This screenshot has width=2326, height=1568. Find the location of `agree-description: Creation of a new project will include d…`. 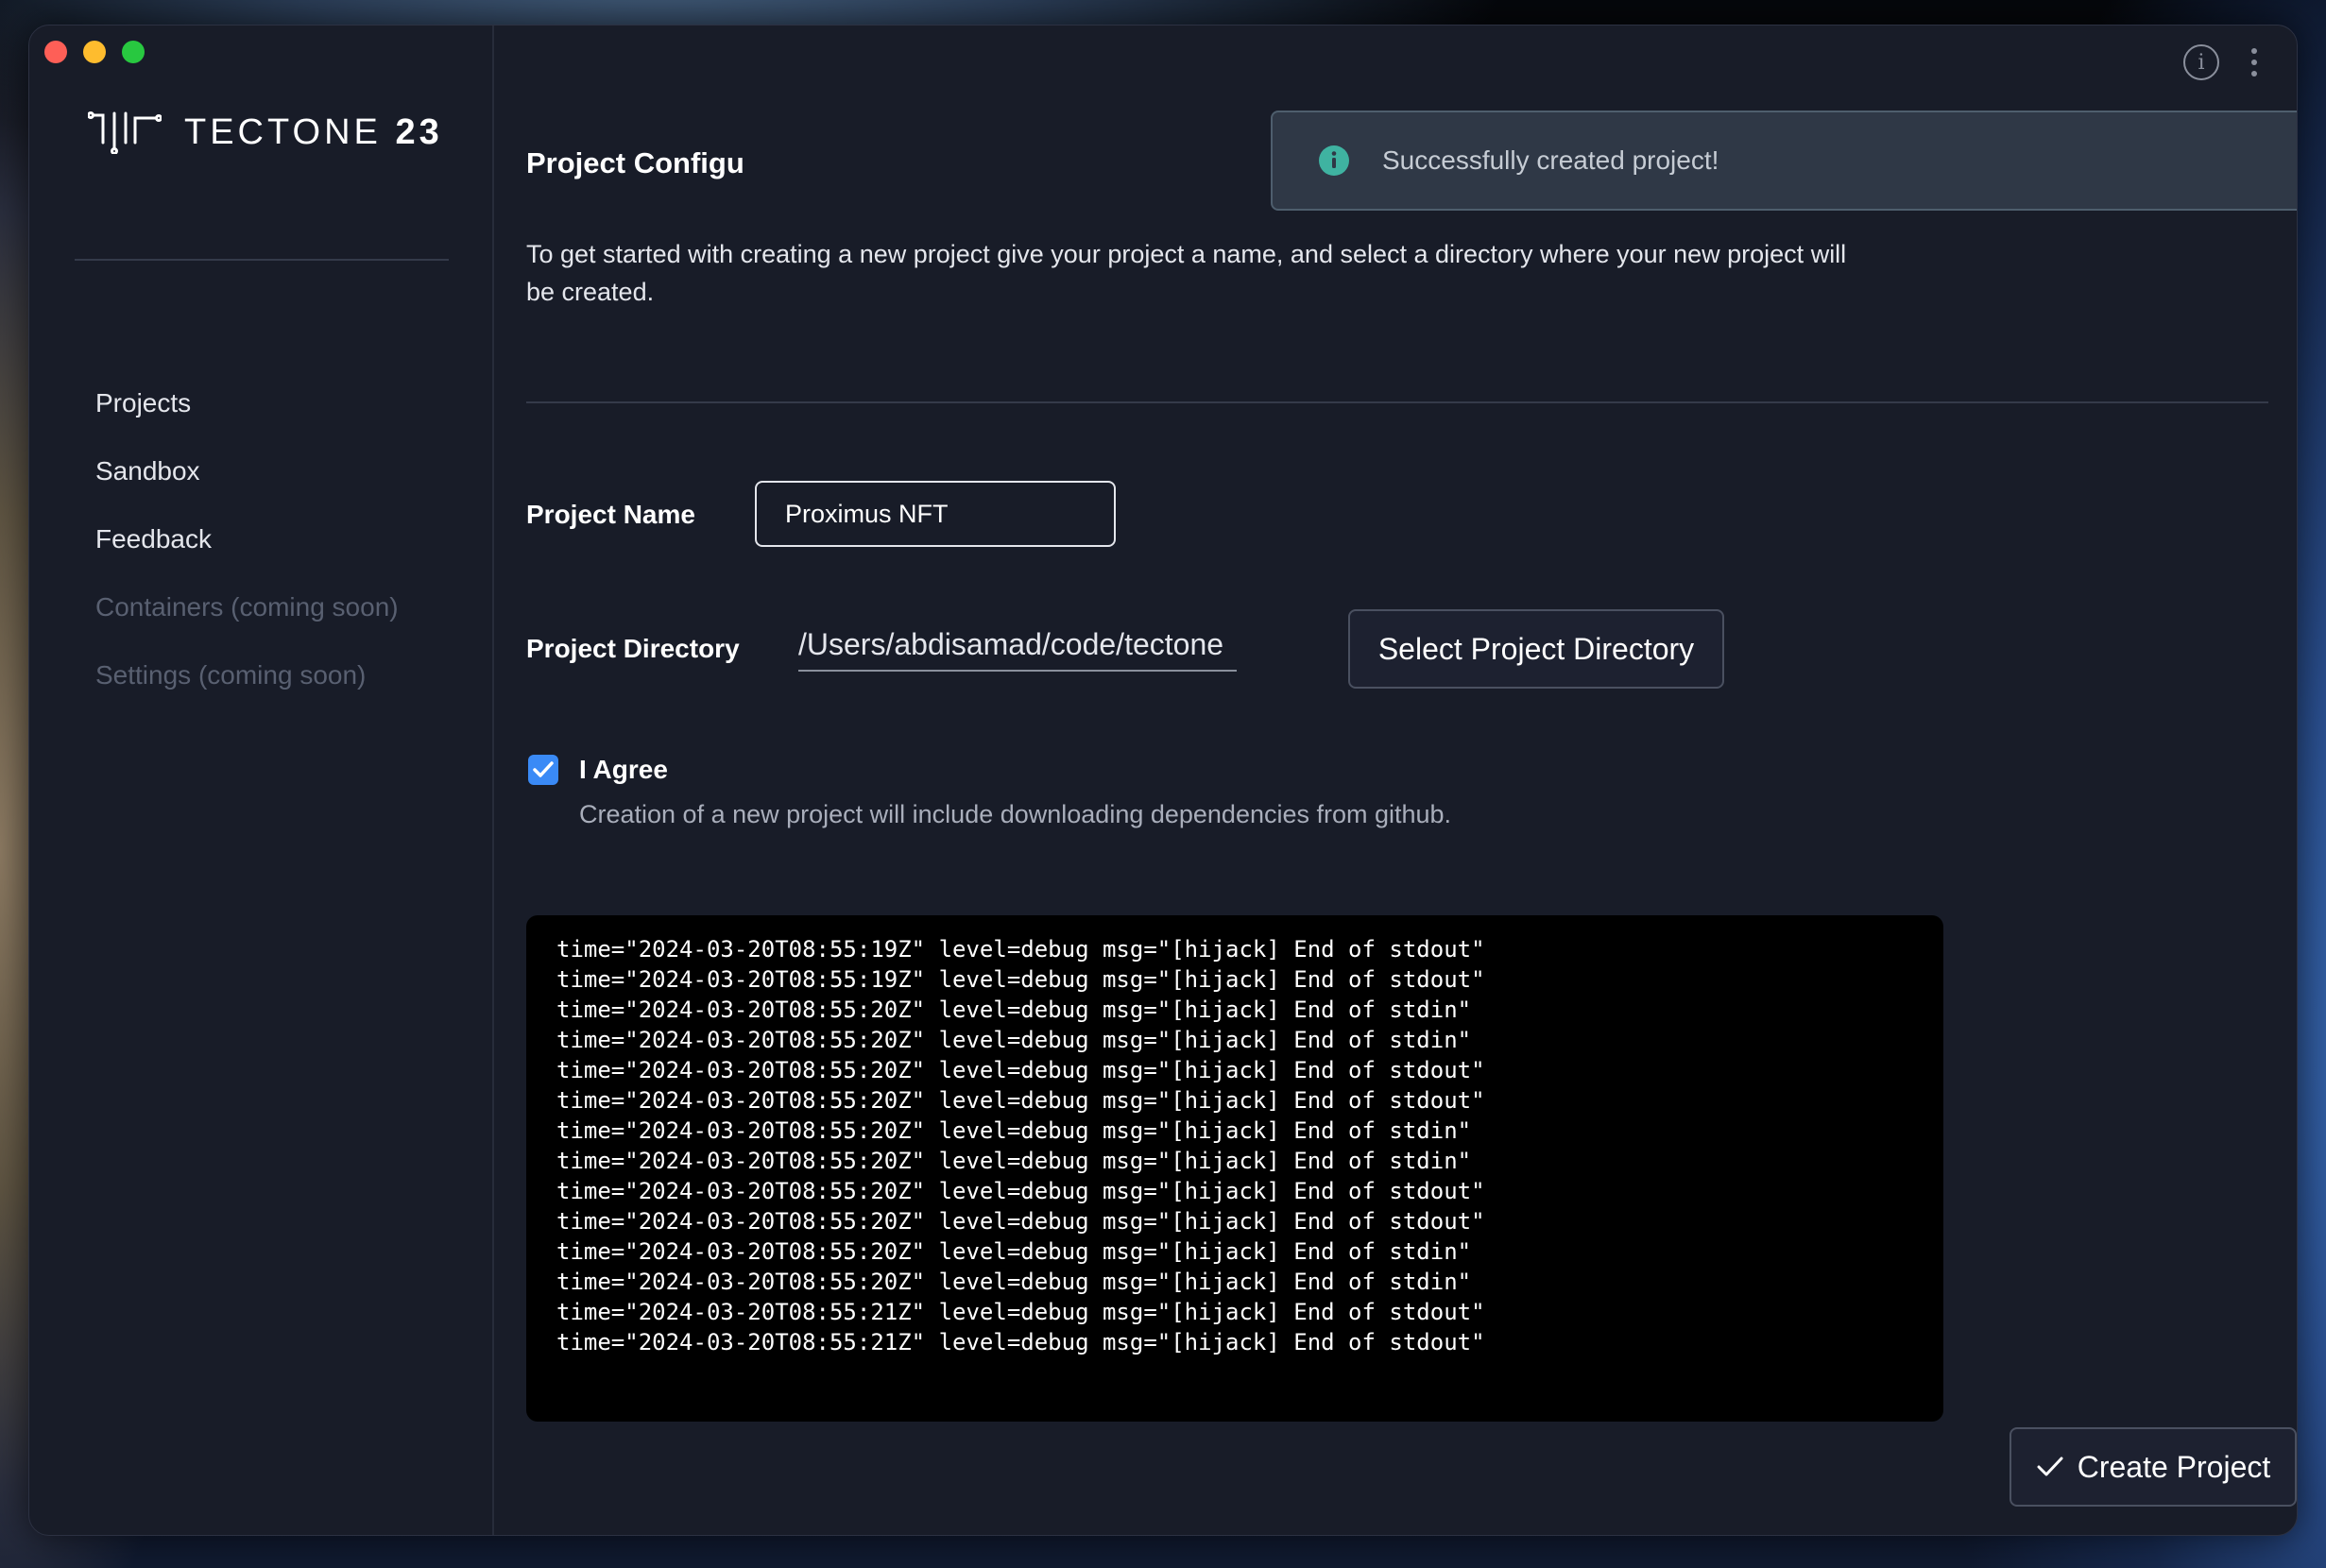

agree-description: Creation of a new project will include d… is located at coordinates (1016, 814).